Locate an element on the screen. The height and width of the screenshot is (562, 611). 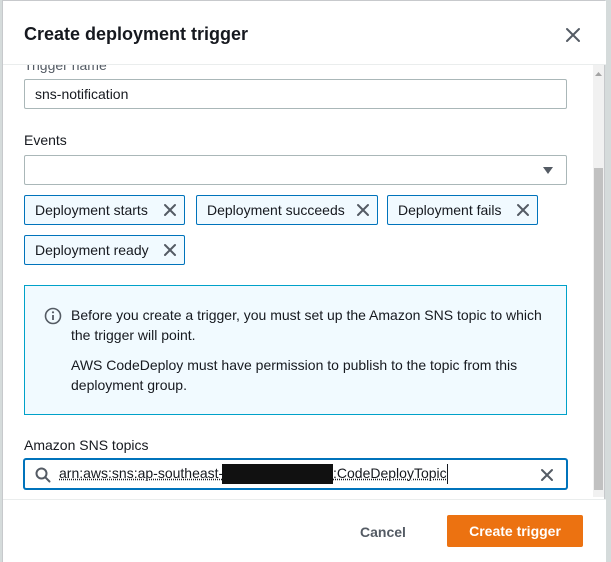
search-icon is located at coordinates (43, 475).